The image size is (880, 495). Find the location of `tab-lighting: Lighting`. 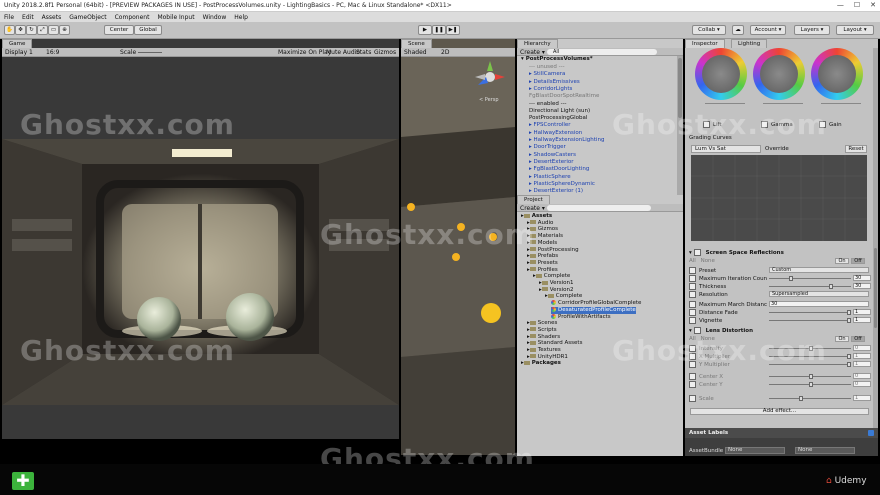

tab-lighting: Lighting is located at coordinates (749, 43).